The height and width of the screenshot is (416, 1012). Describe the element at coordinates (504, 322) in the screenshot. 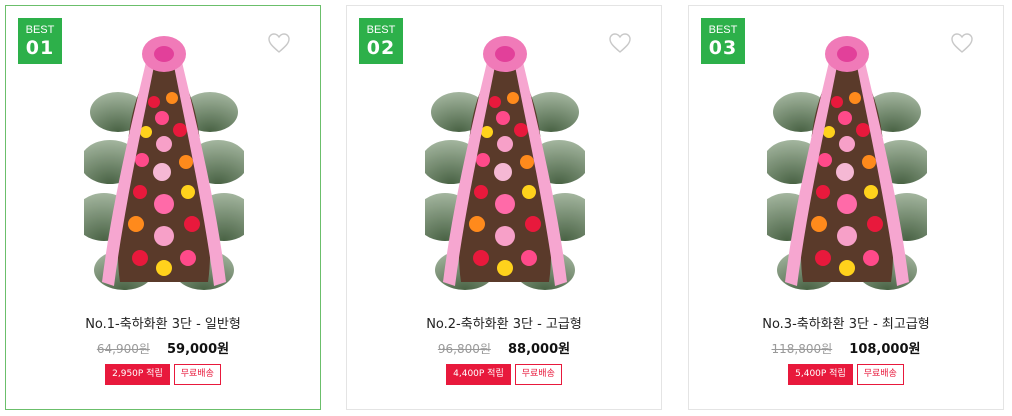

I see `product-title: No.2-축하화환 3단 - 고급형` at that location.